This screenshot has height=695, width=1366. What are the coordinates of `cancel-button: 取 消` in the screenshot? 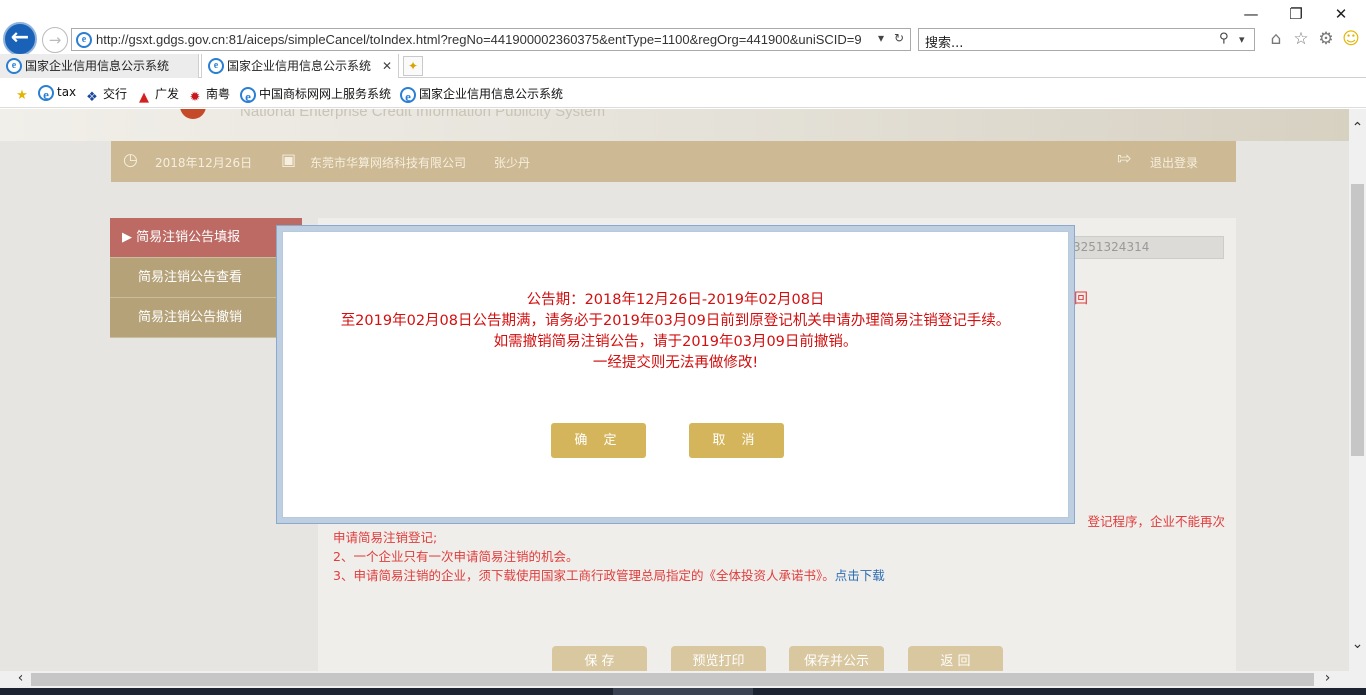 It's located at (736, 440).